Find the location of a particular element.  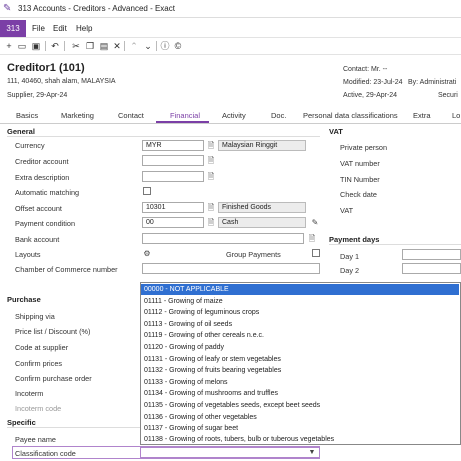

layouts-label: Layouts is located at coordinates (28, 254).